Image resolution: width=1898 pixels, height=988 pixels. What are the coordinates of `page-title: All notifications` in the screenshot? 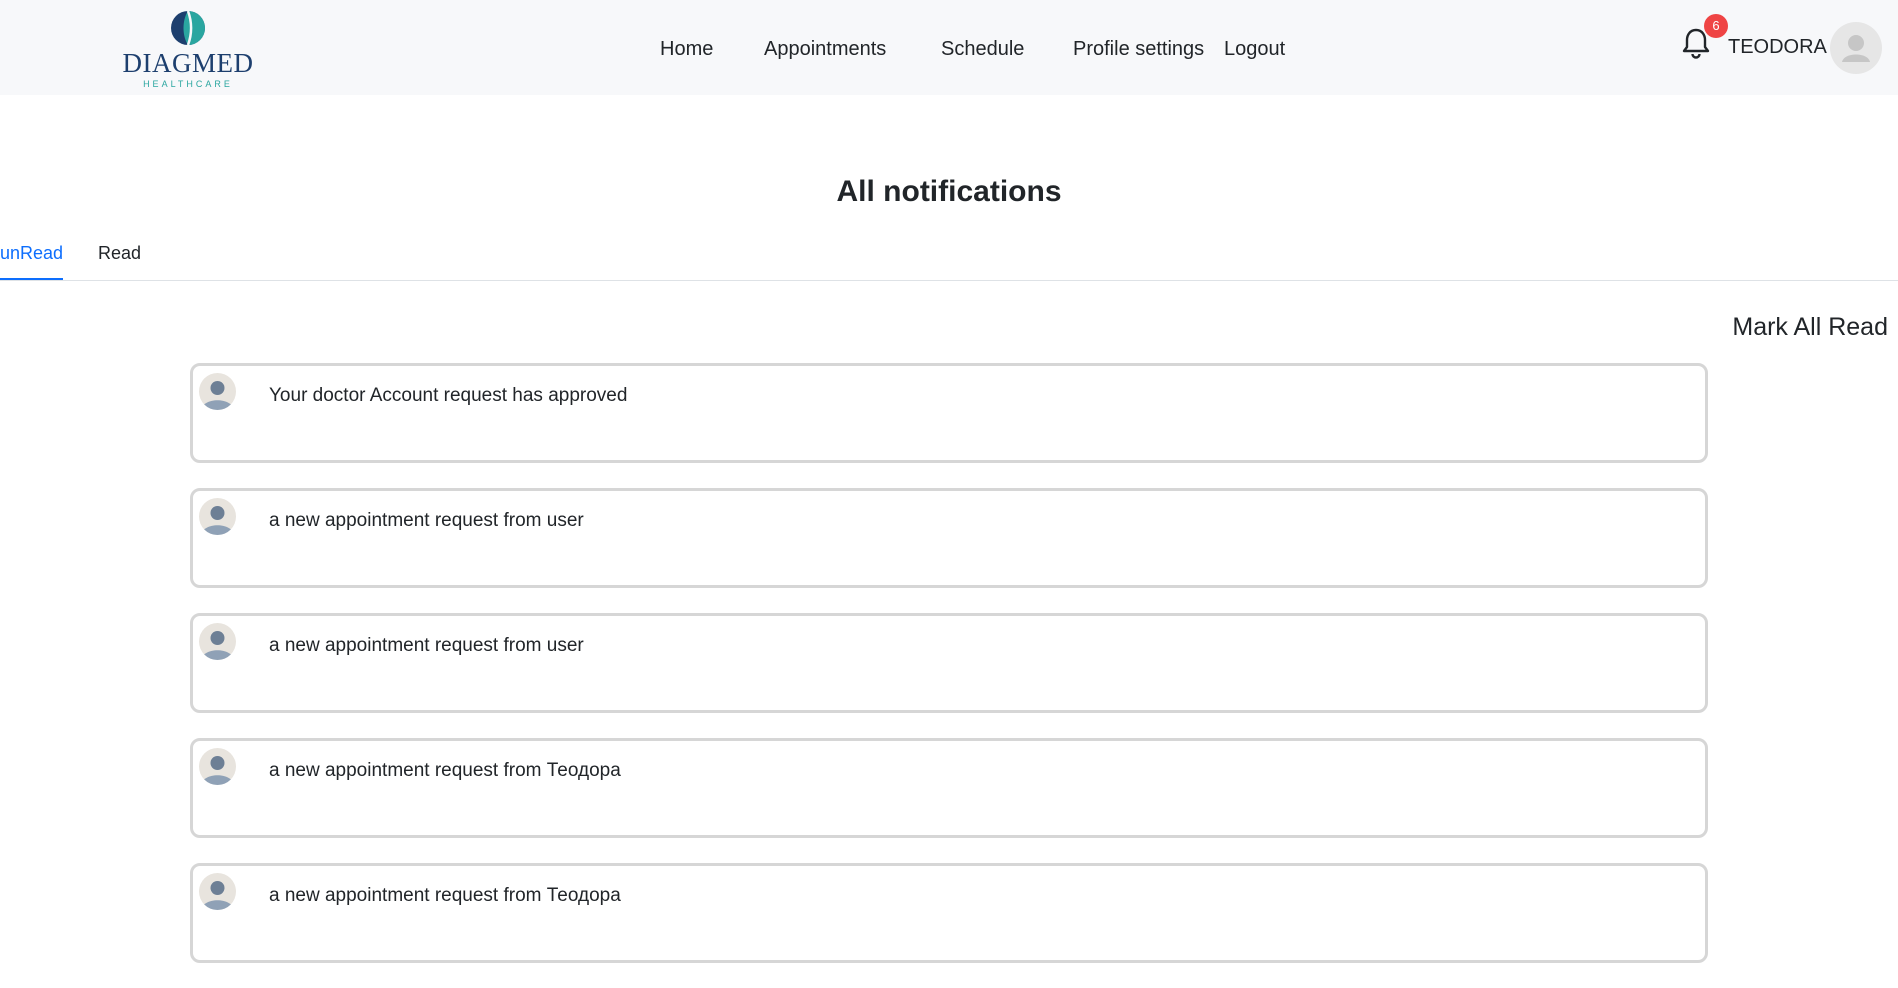 It's located at (949, 192).